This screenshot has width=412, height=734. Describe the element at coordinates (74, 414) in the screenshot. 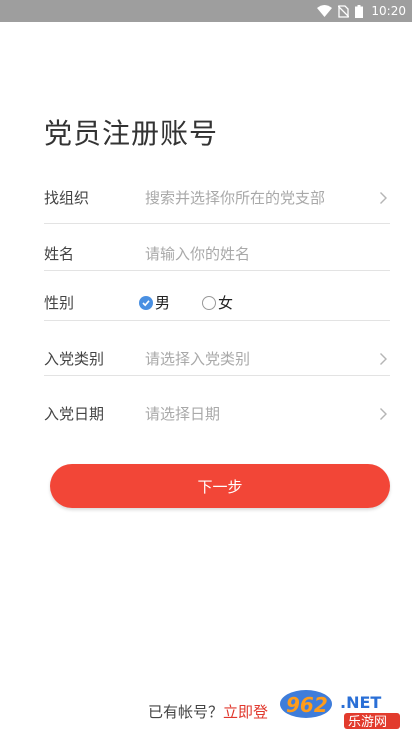

I see `date-label: 入党日期` at that location.